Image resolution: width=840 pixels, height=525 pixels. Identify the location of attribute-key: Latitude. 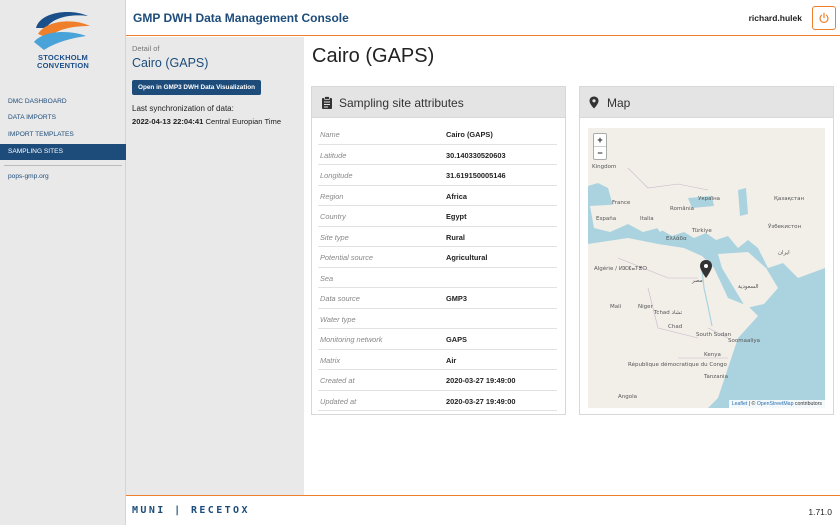
(333, 155).